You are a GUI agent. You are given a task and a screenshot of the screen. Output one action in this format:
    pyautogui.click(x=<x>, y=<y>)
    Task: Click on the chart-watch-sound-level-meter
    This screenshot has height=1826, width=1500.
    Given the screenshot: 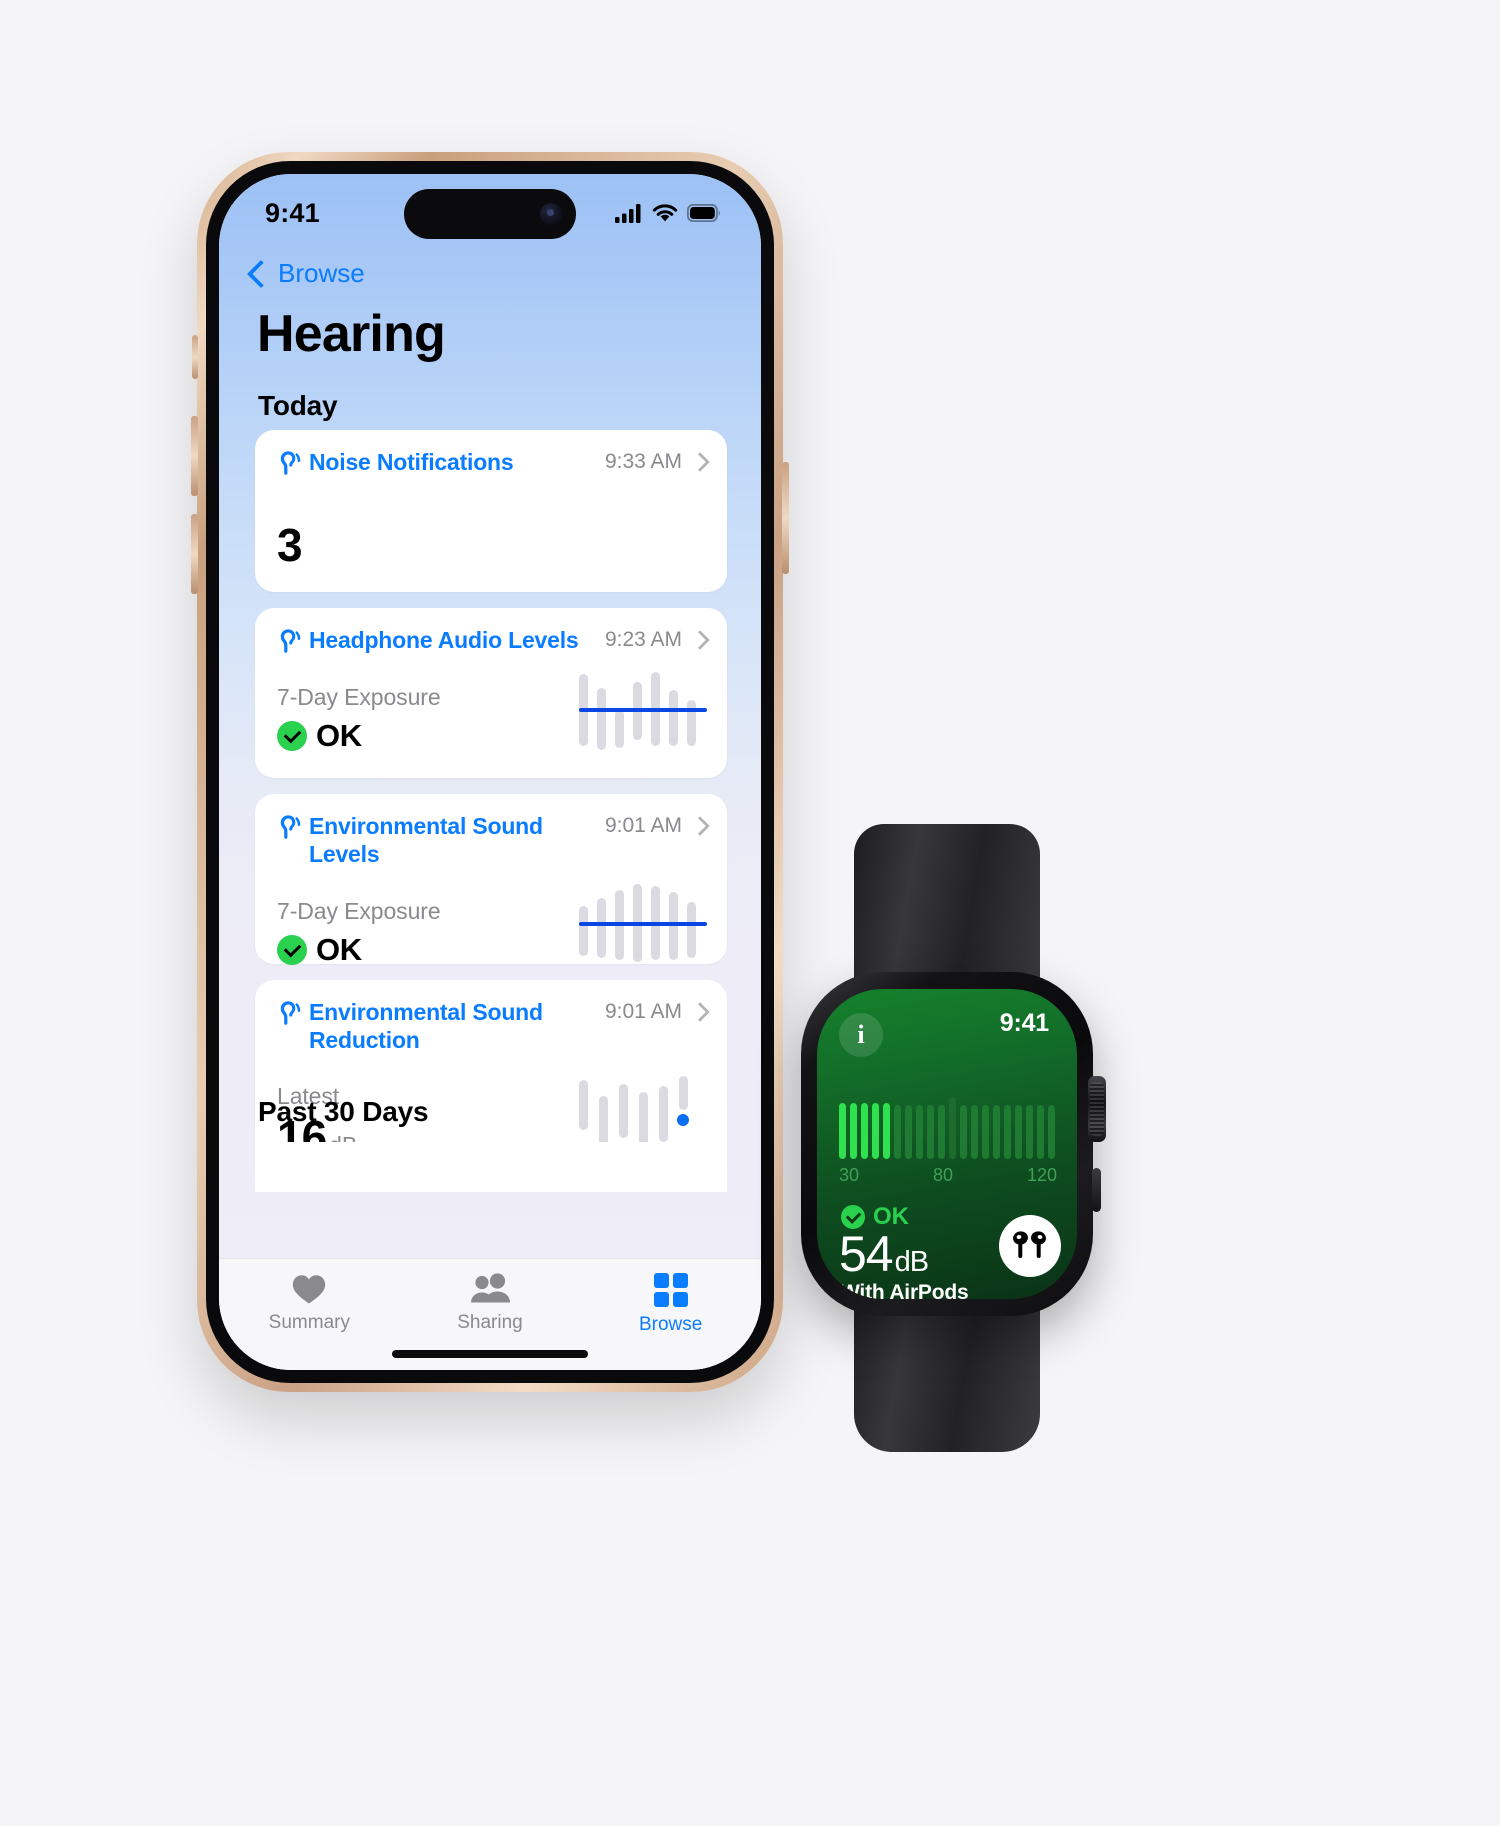 What is the action you would take?
    pyautogui.click(x=948, y=1128)
    